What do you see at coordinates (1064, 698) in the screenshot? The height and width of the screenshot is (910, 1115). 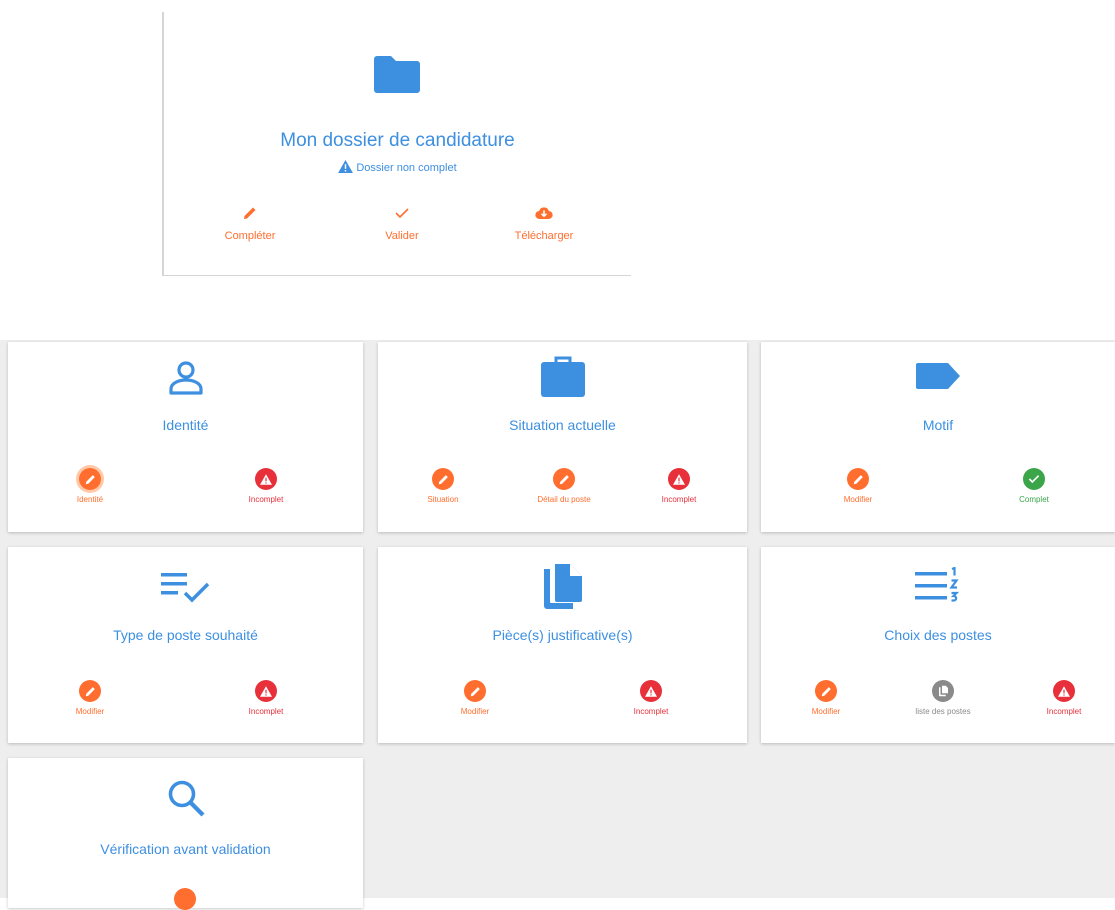 I see `choix-status-button: Incomplet` at bounding box center [1064, 698].